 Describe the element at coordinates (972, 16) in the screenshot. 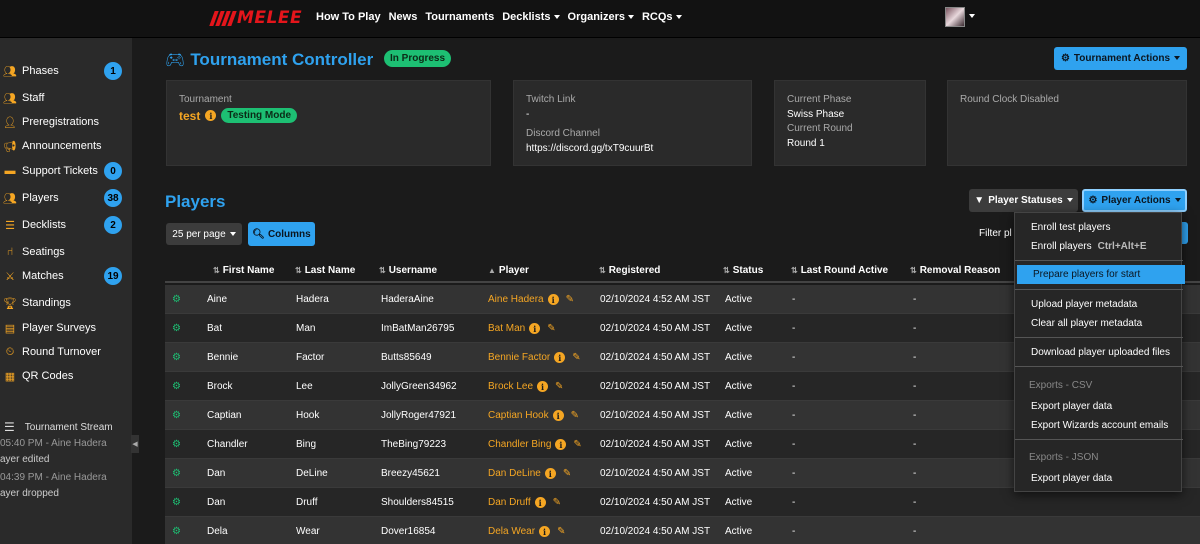

I see `avatar-chevron-down-icon` at that location.